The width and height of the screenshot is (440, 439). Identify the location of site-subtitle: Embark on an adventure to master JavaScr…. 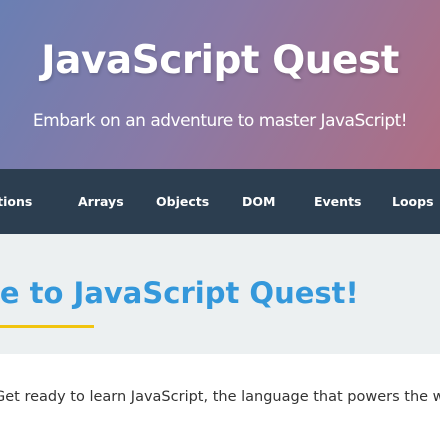
(220, 121).